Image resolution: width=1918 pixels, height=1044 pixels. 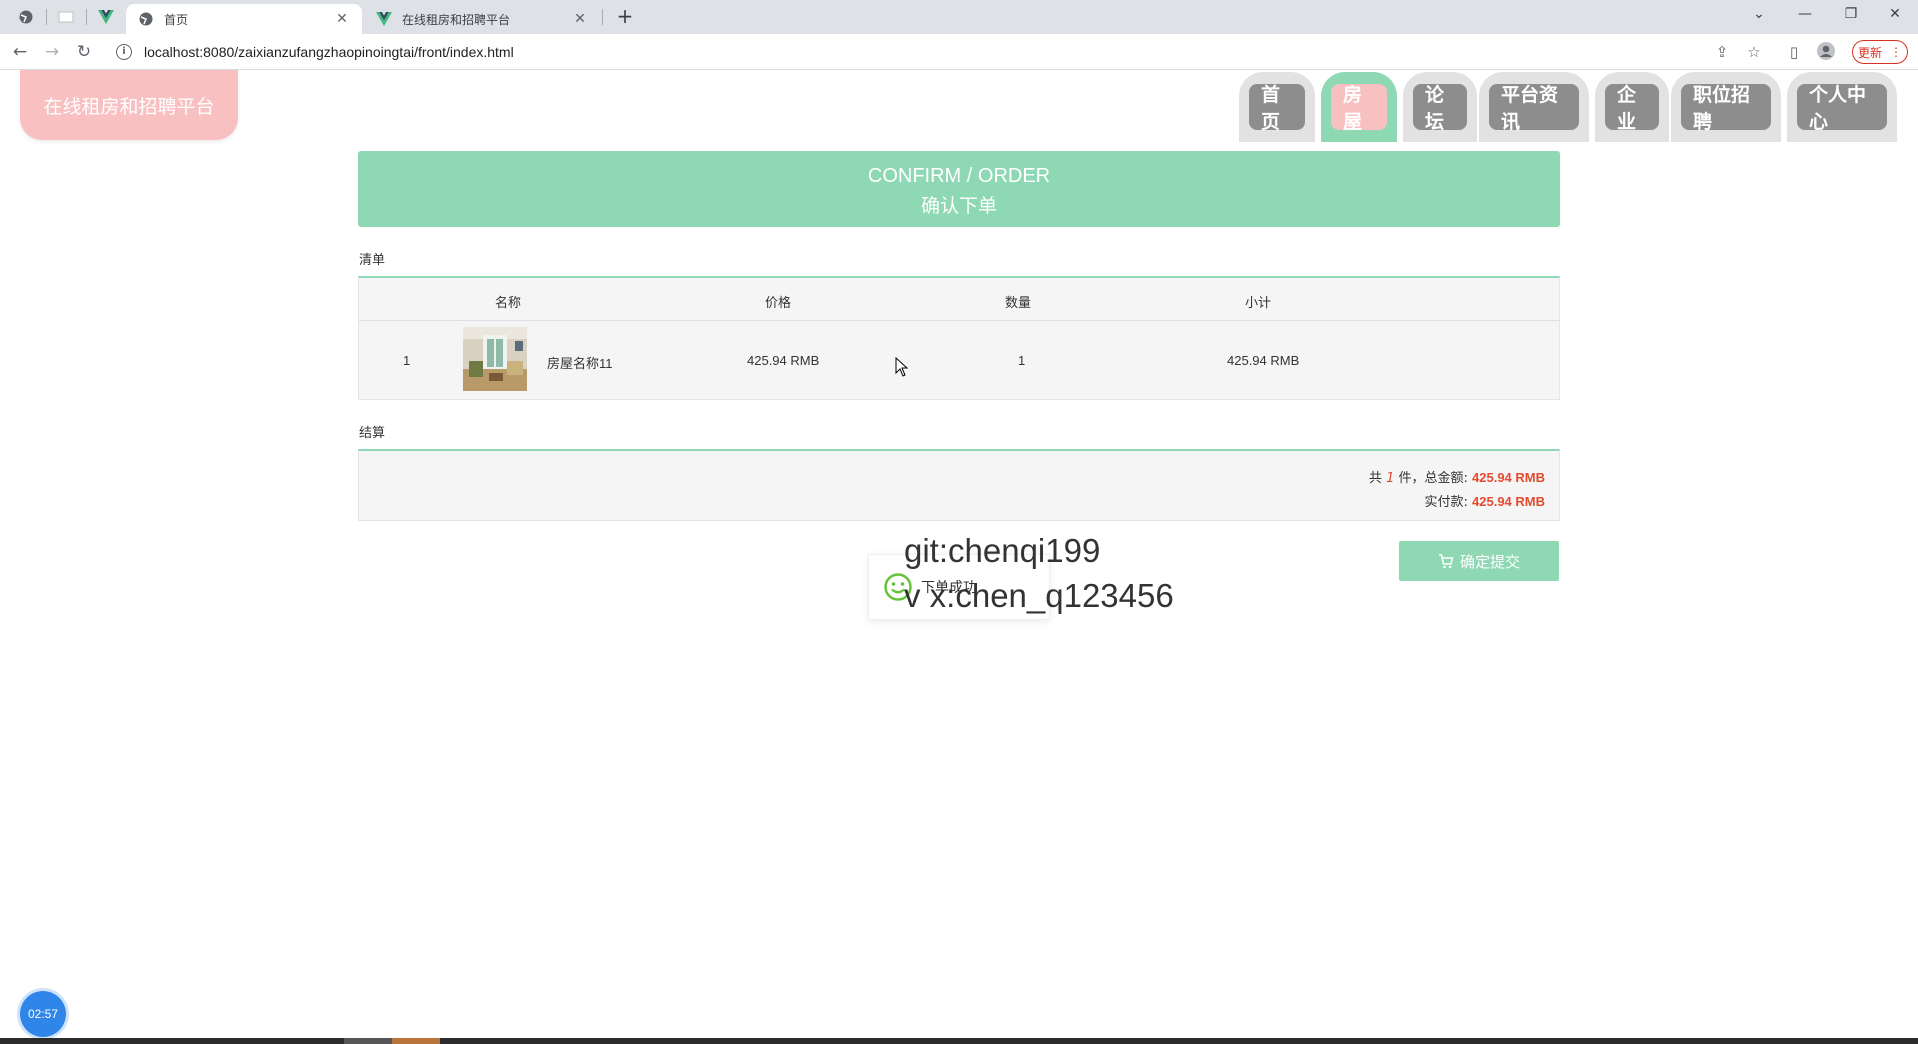 I want to click on nav-label: 平台资讯, so click(x=1534, y=108).